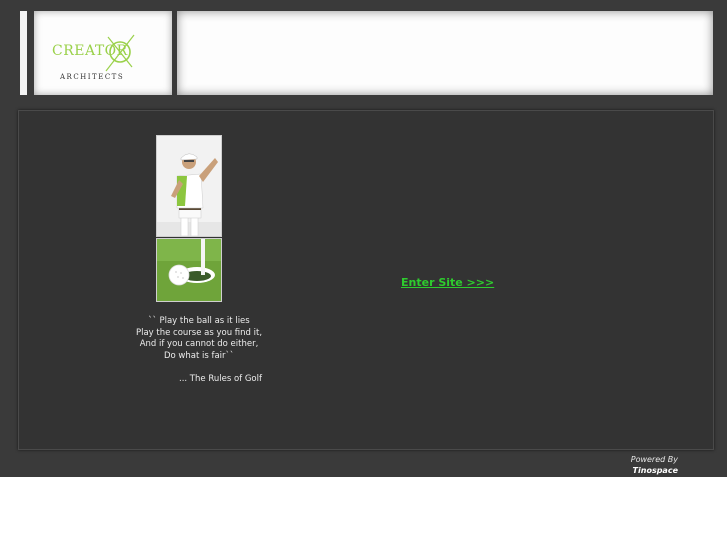 Image resolution: width=727 pixels, height=545 pixels. What do you see at coordinates (189, 186) in the screenshot?
I see `golfer-photo` at bounding box center [189, 186].